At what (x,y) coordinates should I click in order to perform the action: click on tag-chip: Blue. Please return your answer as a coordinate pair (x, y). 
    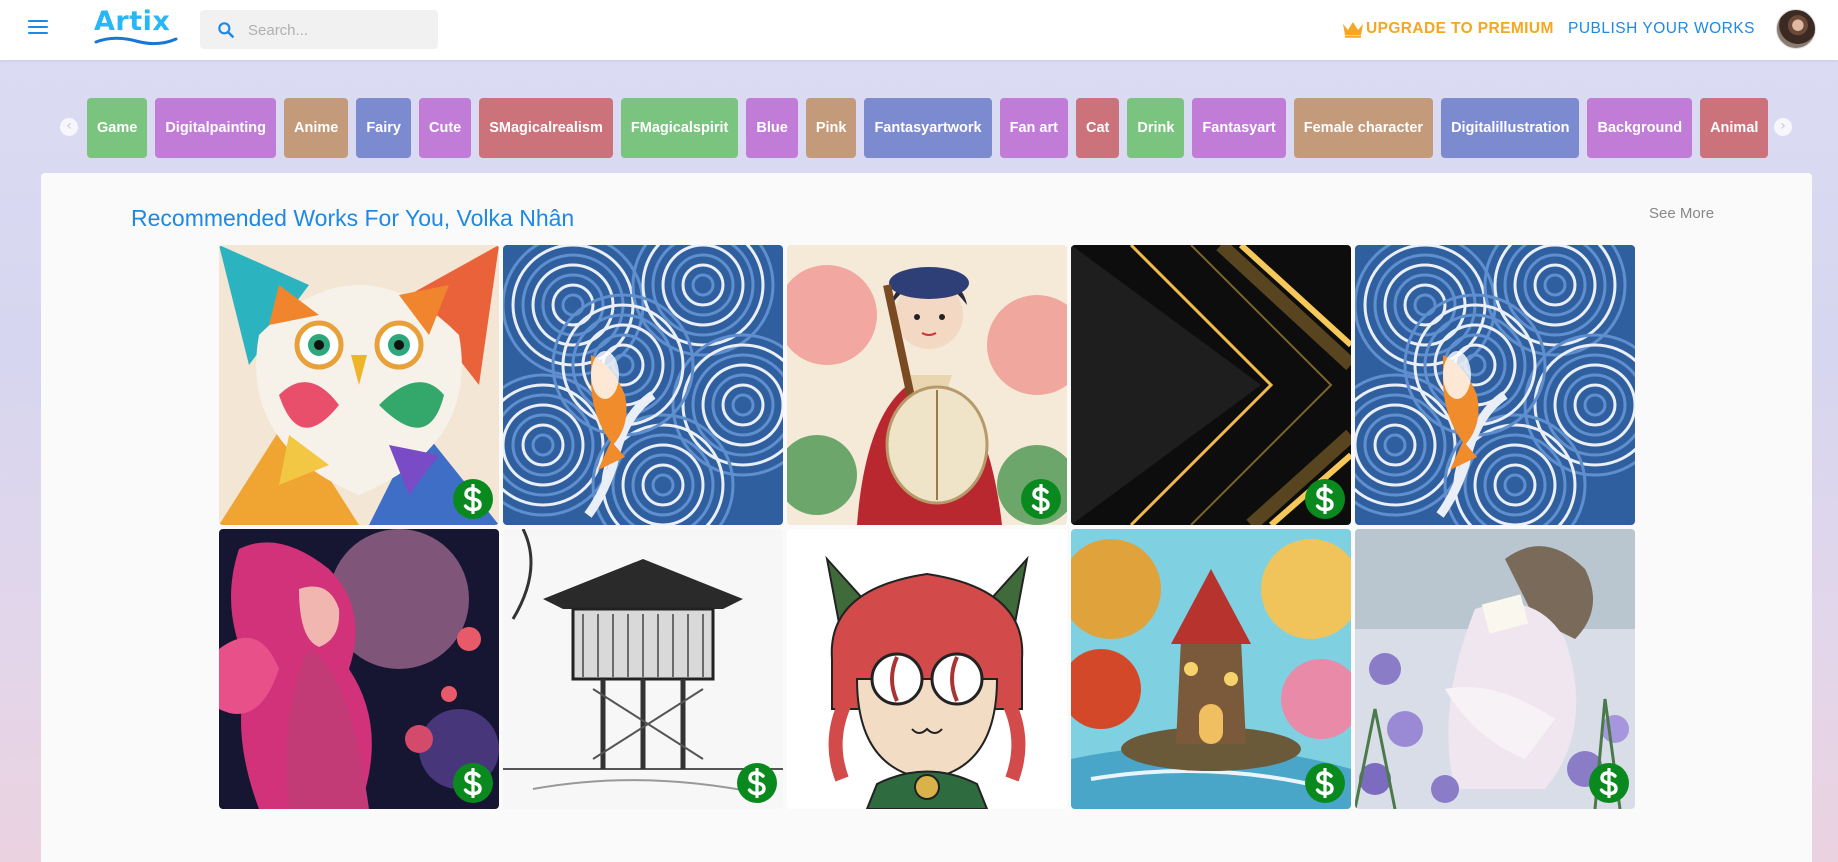
    Looking at the image, I should click on (772, 128).